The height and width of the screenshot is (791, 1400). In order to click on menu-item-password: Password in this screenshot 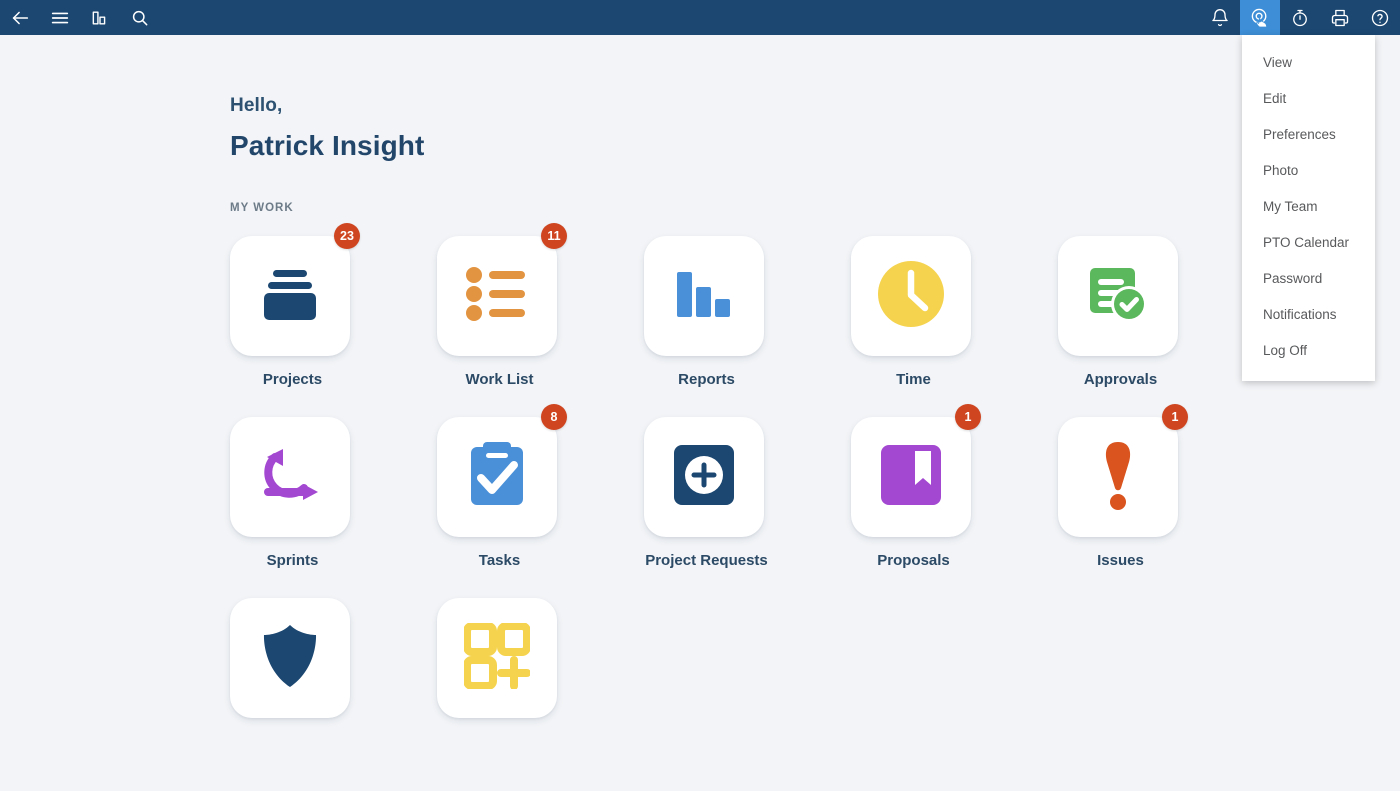, I will do `click(1308, 279)`.